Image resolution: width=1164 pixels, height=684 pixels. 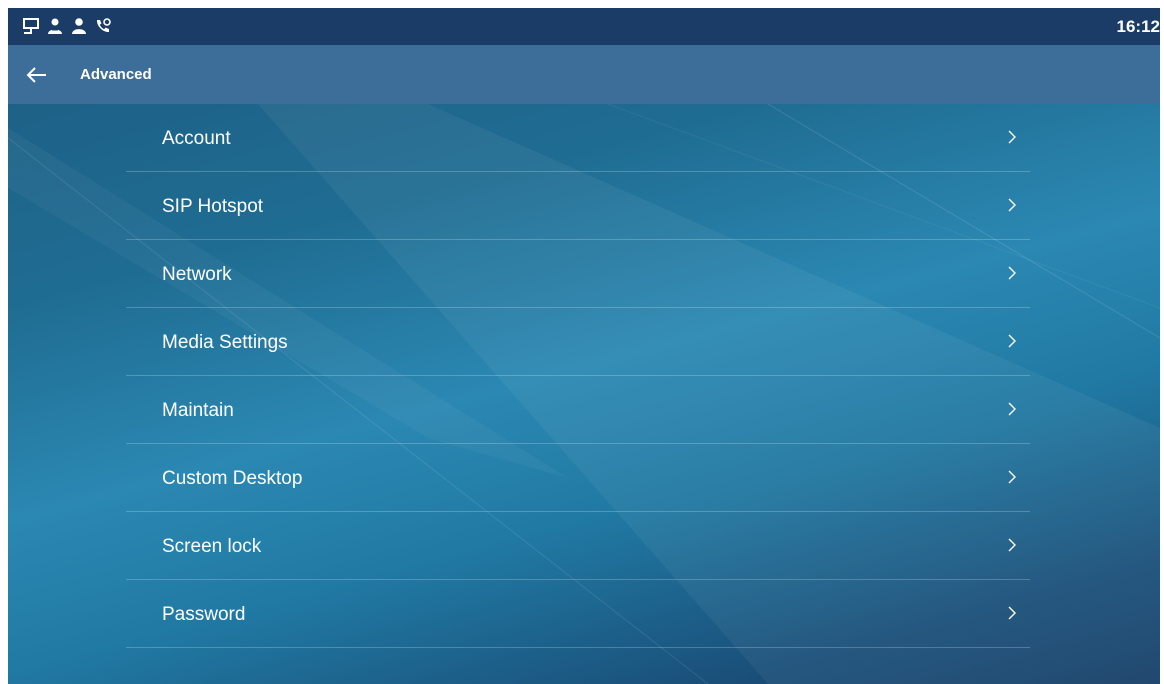 What do you see at coordinates (584, 26) in the screenshot?
I see `status-bar: 16:12` at bounding box center [584, 26].